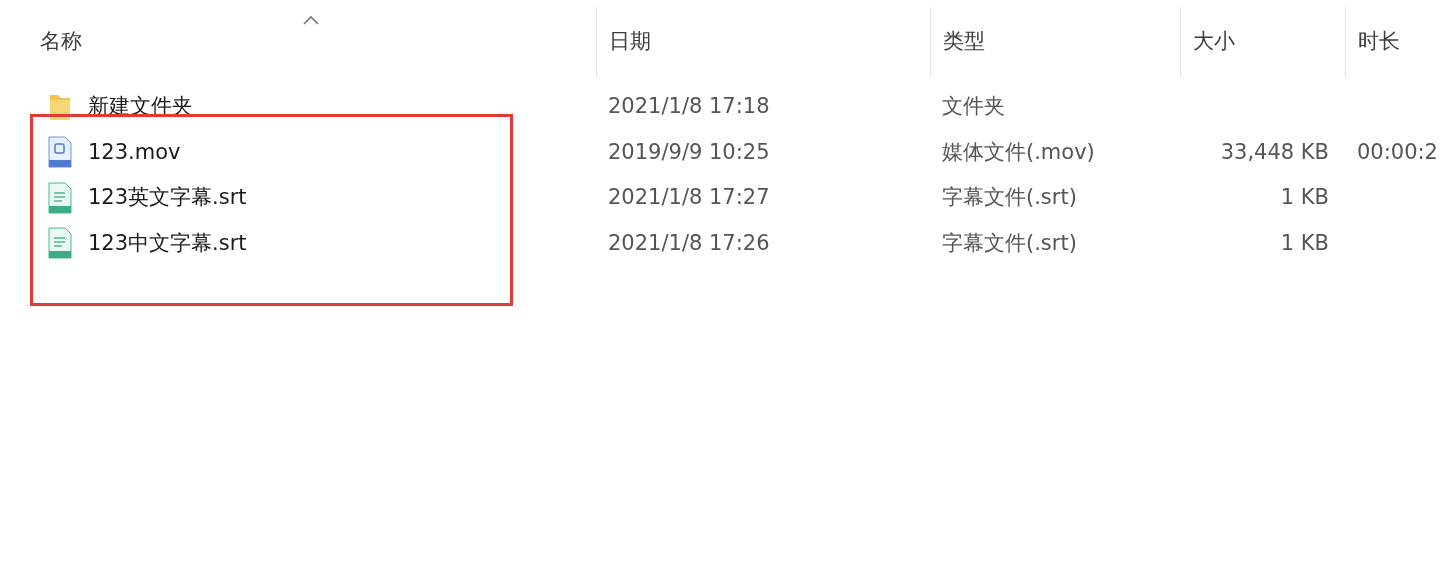  Describe the element at coordinates (61, 42) in the screenshot. I see `column-label: 名称` at that location.